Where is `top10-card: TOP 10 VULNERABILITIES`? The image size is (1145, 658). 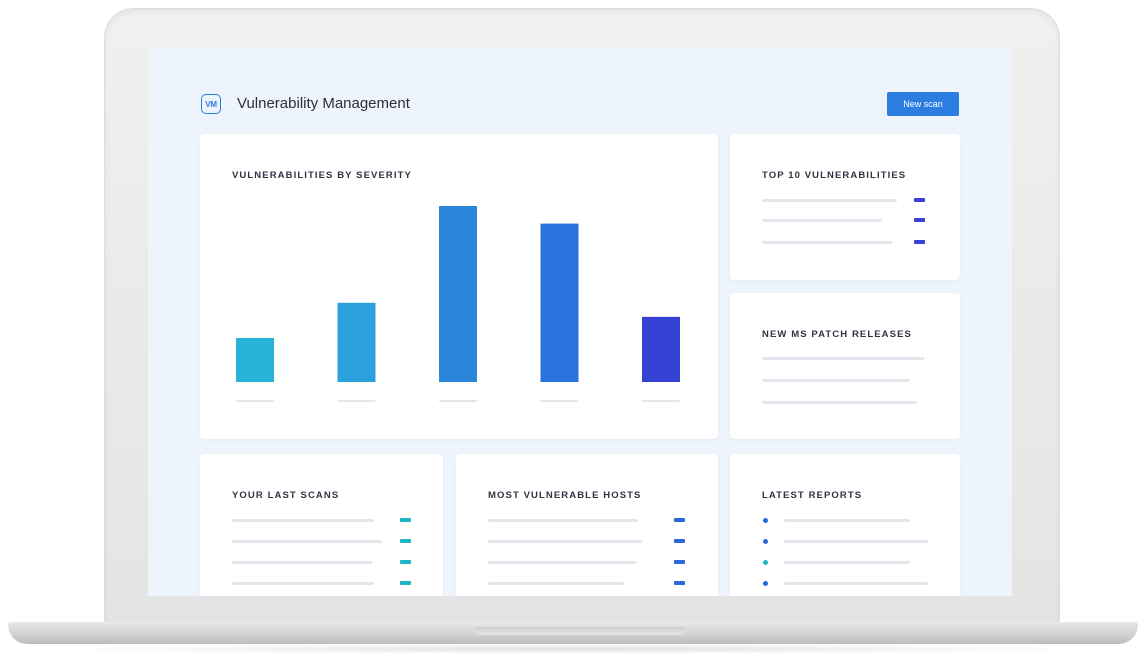
top10-card: TOP 10 VULNERABILITIES is located at coordinates (845, 207).